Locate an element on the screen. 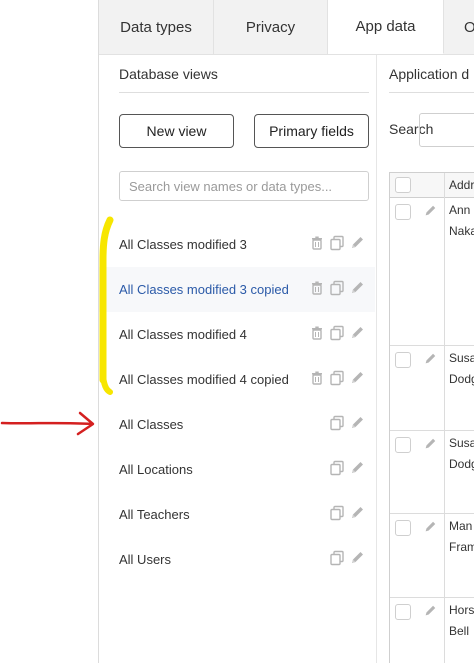 This screenshot has width=474, height=663. table-cell: Bell is located at coordinates (459, 631).